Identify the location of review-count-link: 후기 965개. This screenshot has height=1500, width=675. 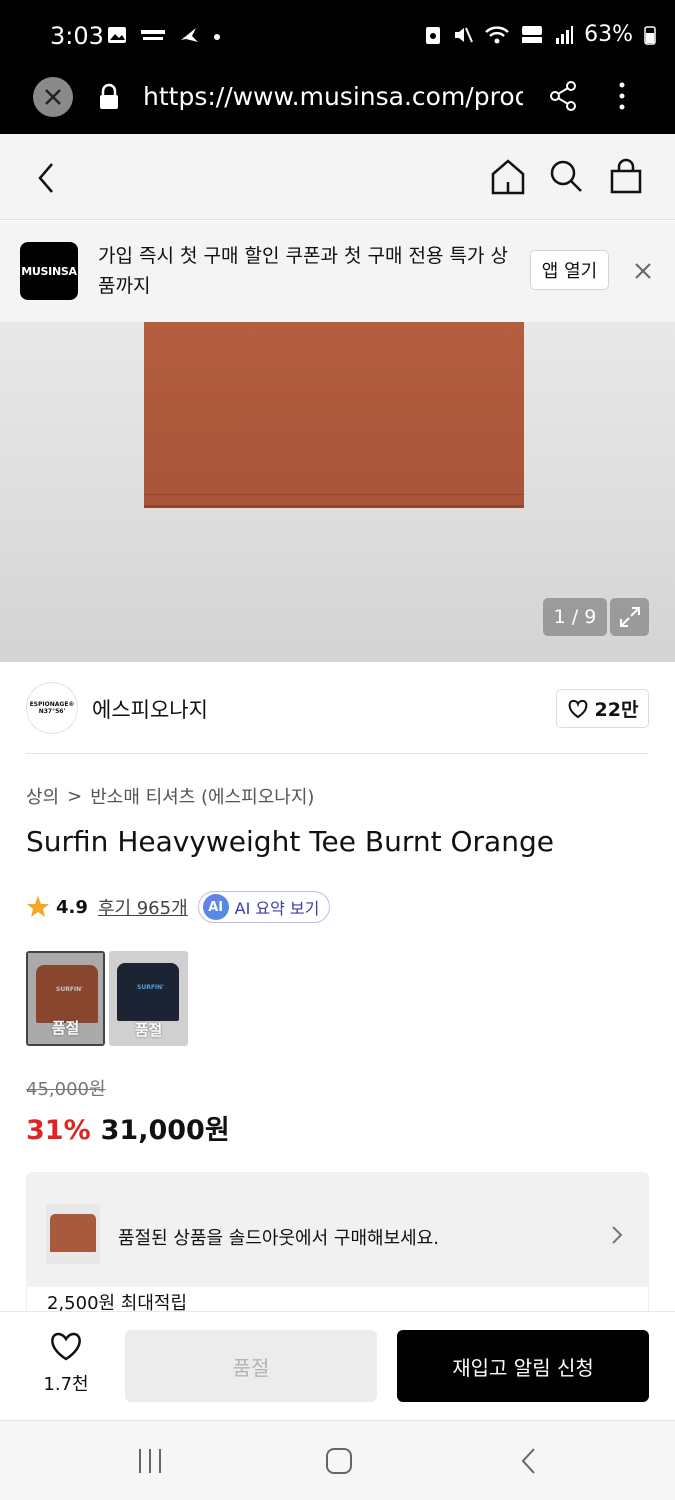
(143, 907).